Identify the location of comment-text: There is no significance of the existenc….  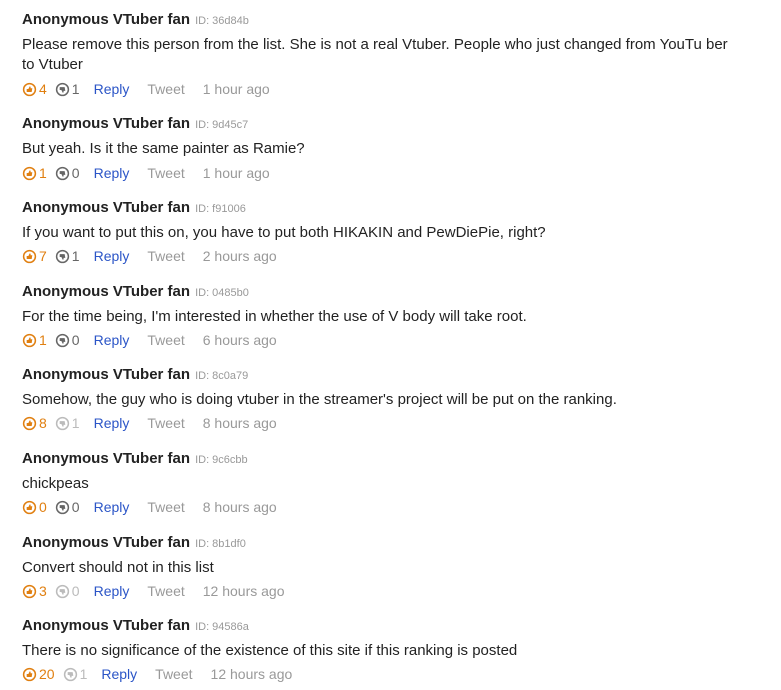
(270, 650).